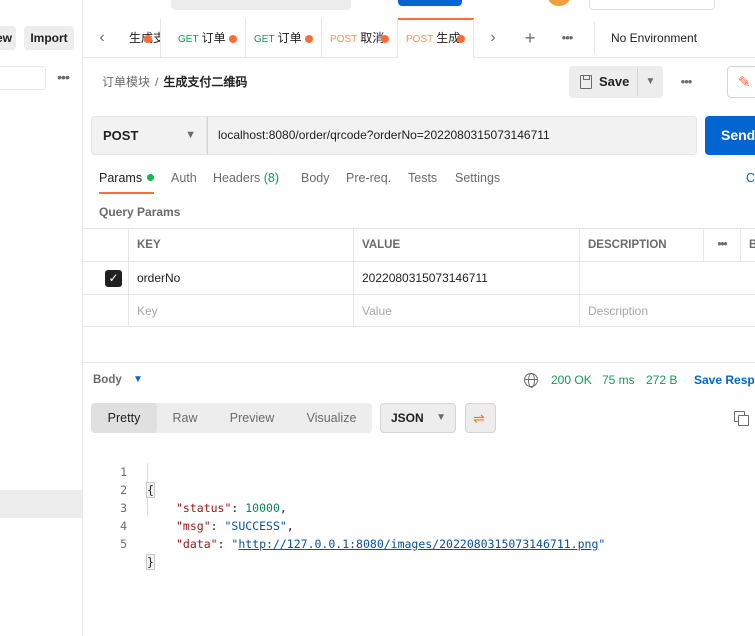  I want to click on header-workspace-box, so click(652, 5).